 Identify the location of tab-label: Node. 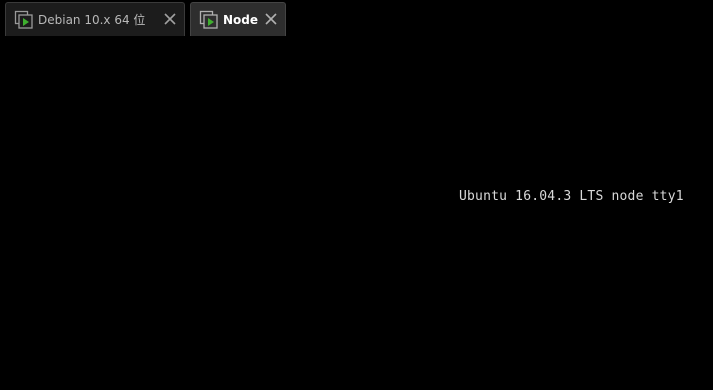
(241, 19).